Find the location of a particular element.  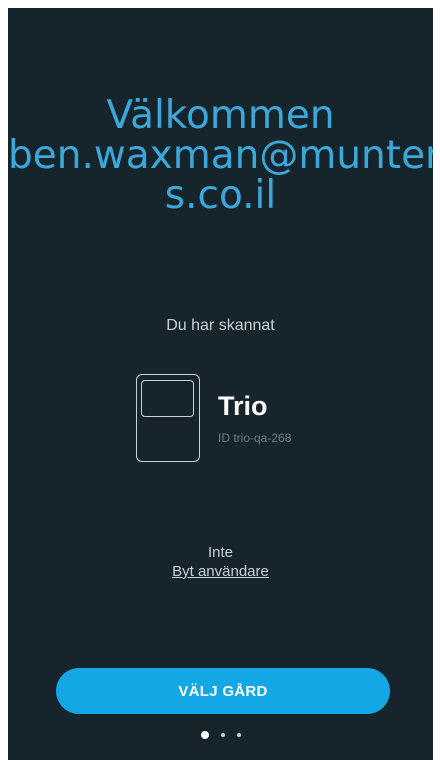

user-email-part-2: s.co.il is located at coordinates (220, 195).